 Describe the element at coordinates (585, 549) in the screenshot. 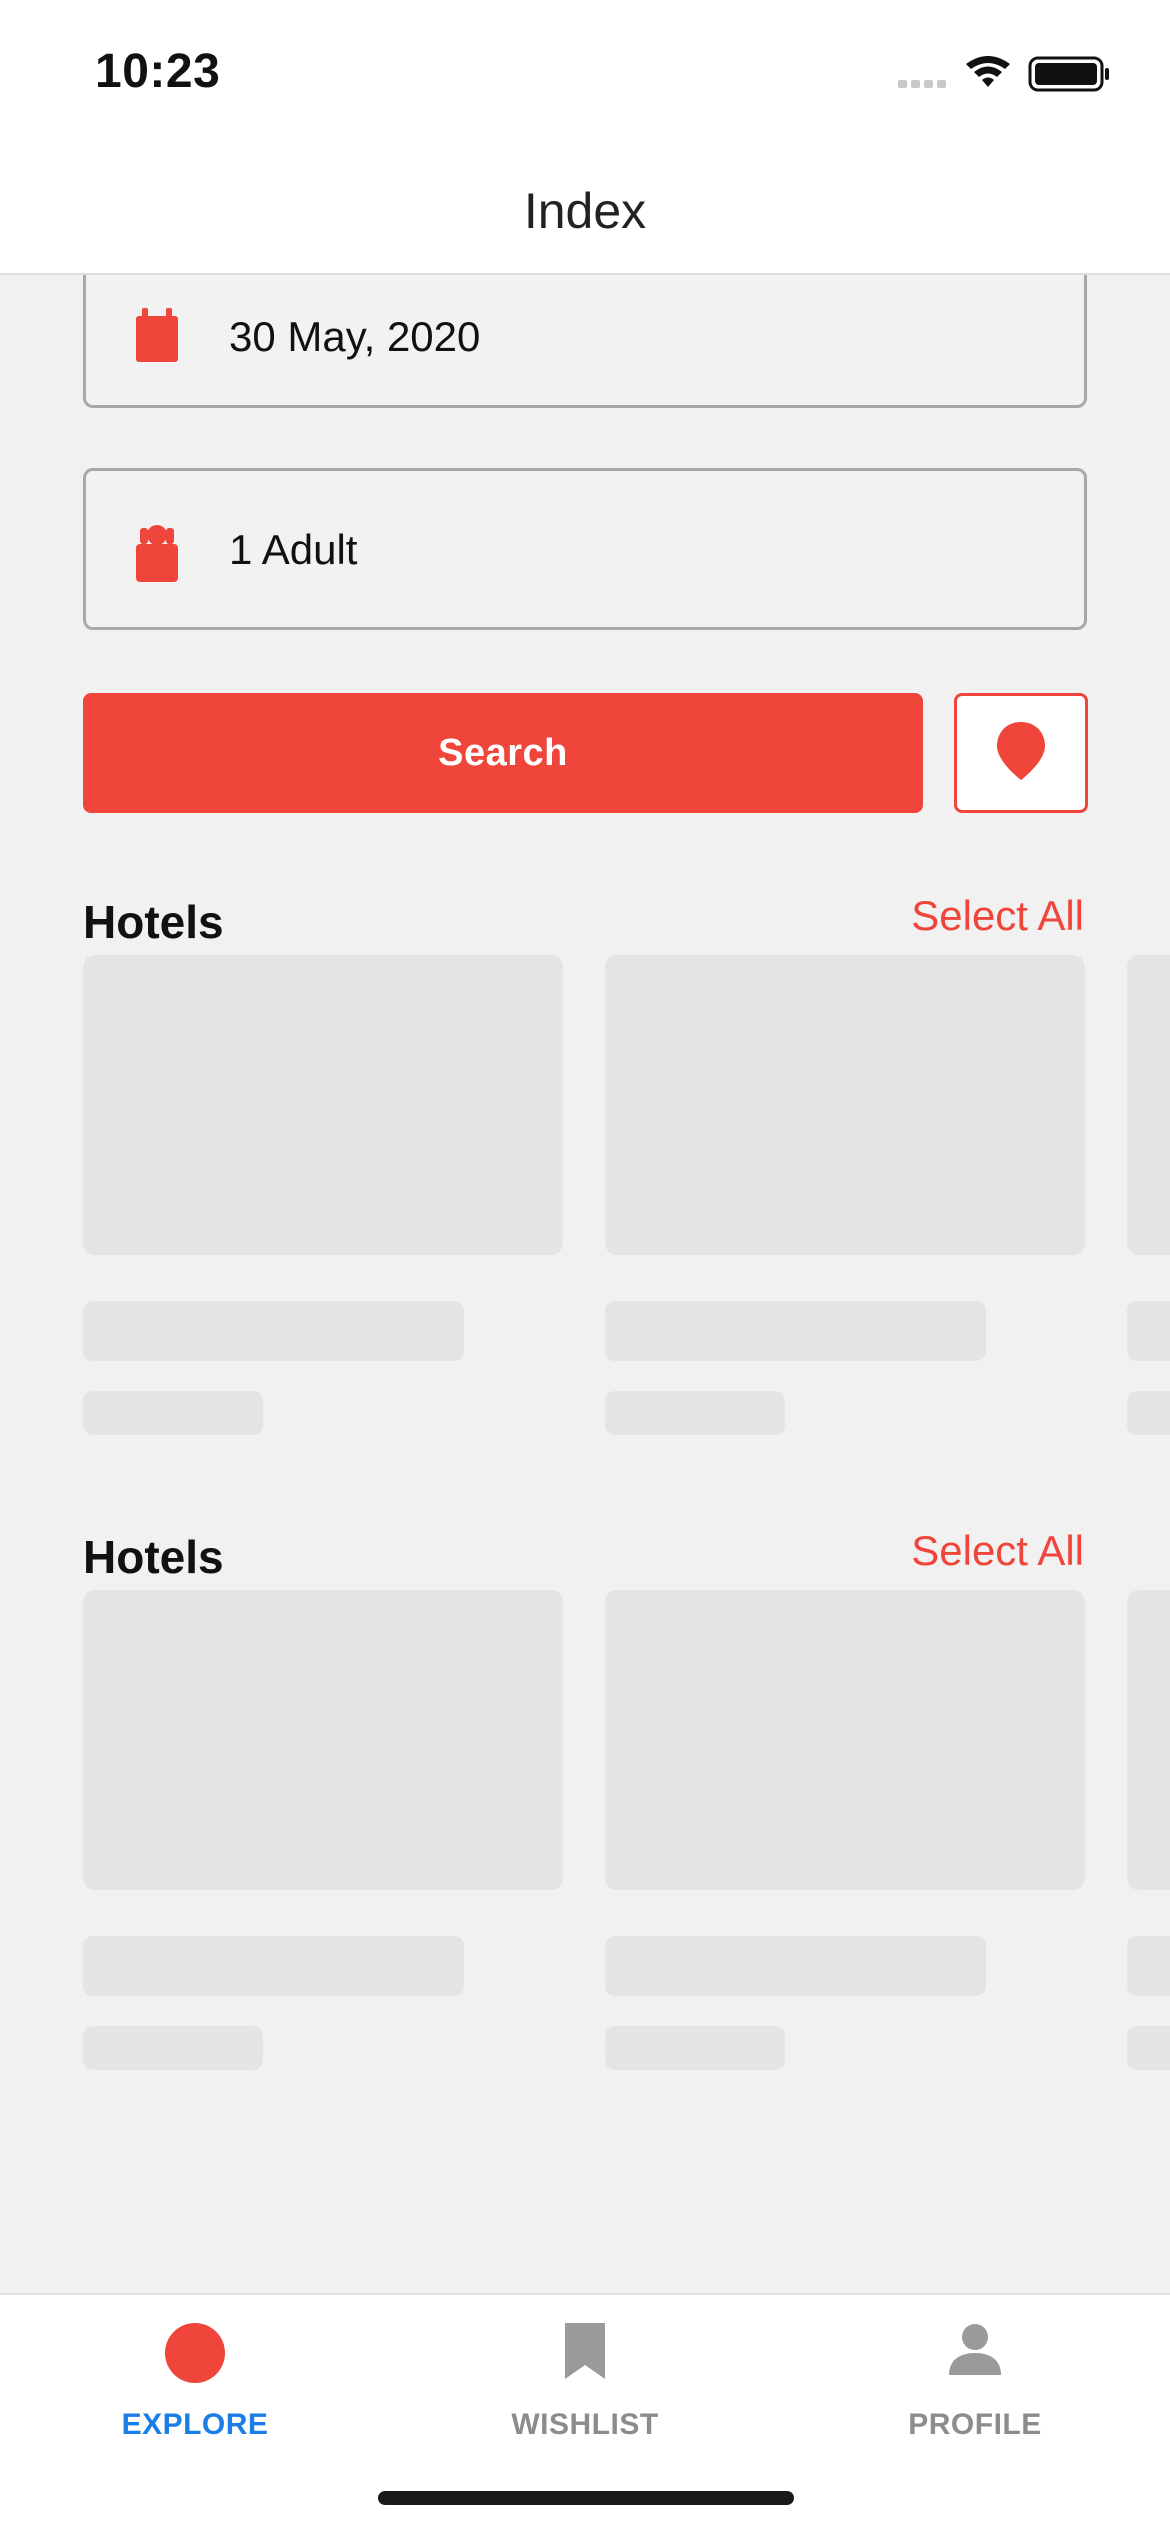

I see `guests-field: 1 Adult` at that location.